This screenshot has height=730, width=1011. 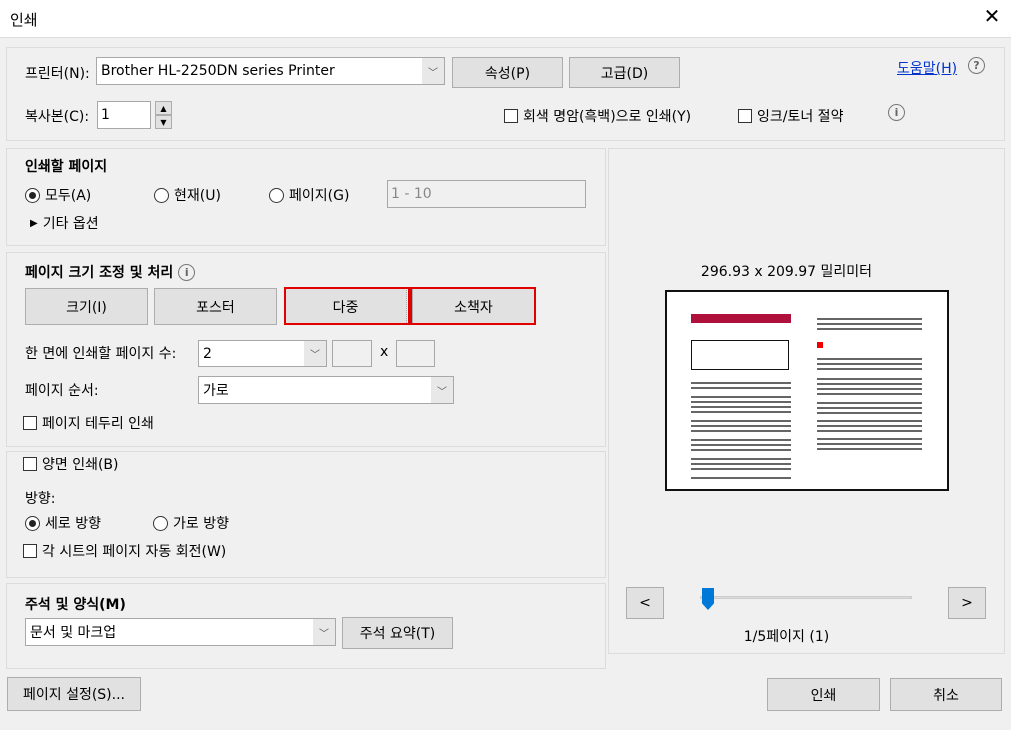 I want to click on advanced-button: 고급(D), so click(x=624, y=72).